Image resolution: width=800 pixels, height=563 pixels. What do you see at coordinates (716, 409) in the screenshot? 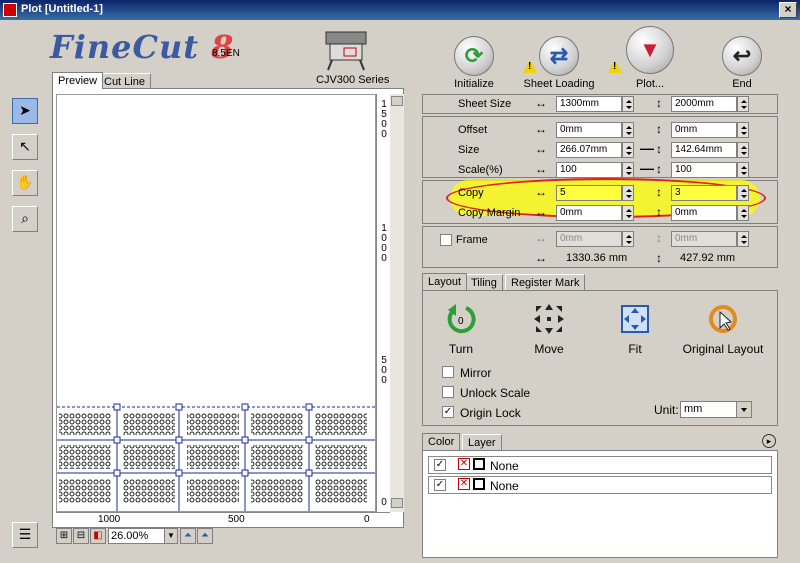
I see `unit-select: mm` at bounding box center [716, 409].